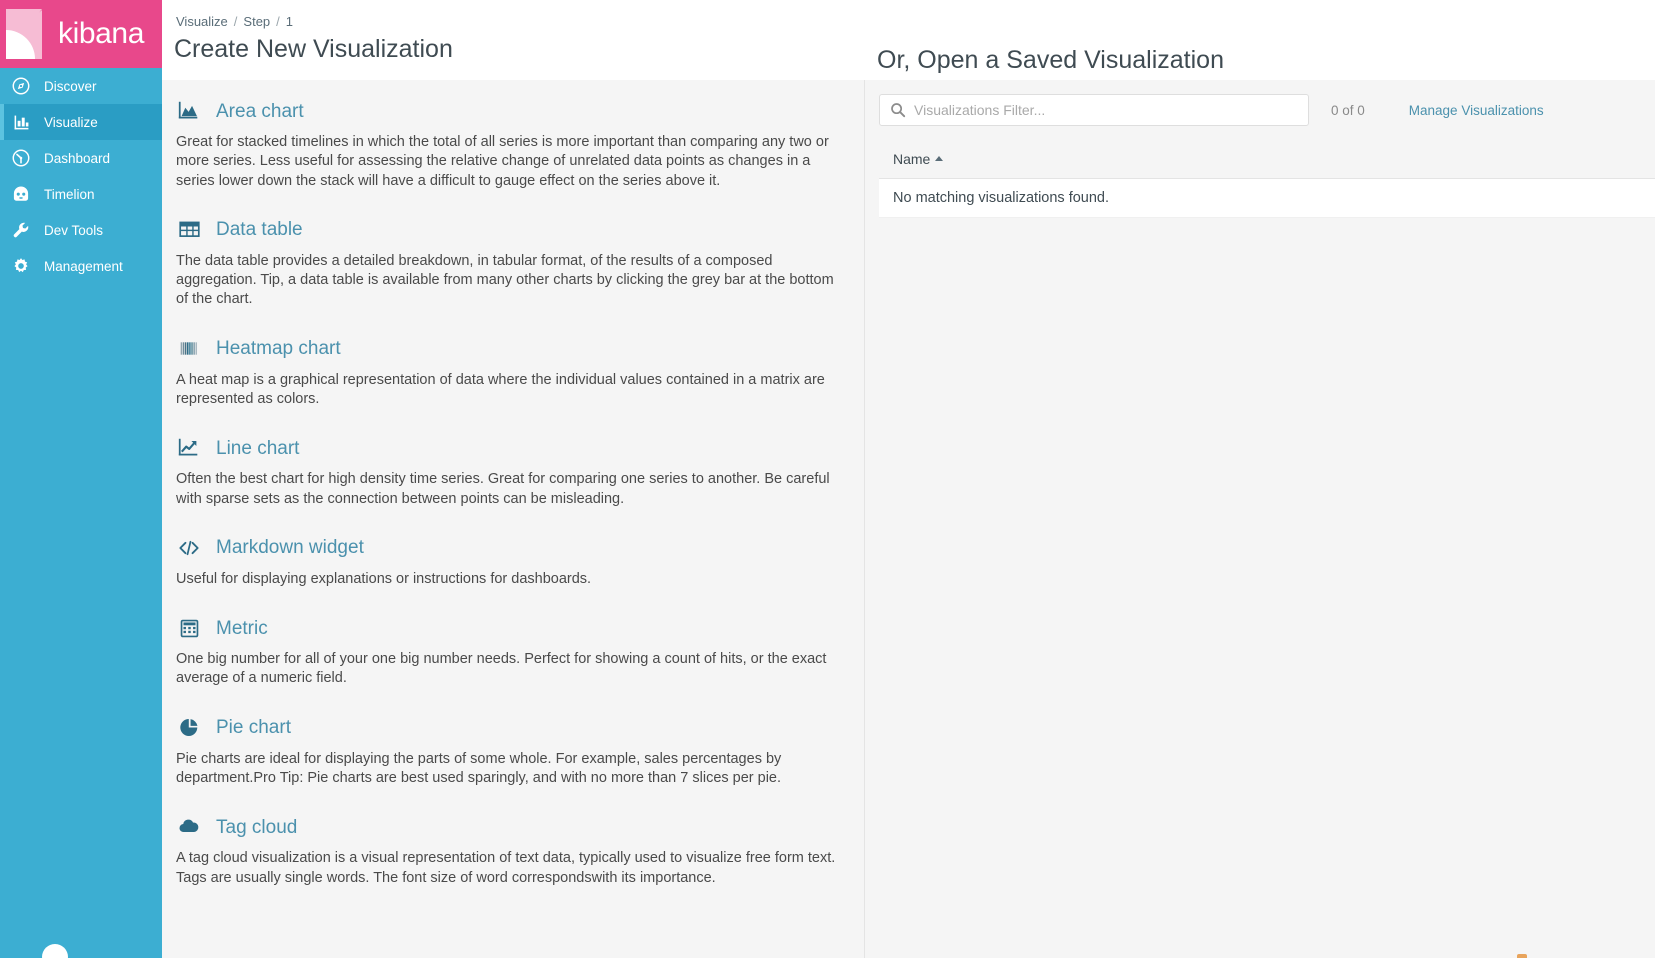  What do you see at coordinates (21, 230) in the screenshot?
I see `wrench-icon` at bounding box center [21, 230].